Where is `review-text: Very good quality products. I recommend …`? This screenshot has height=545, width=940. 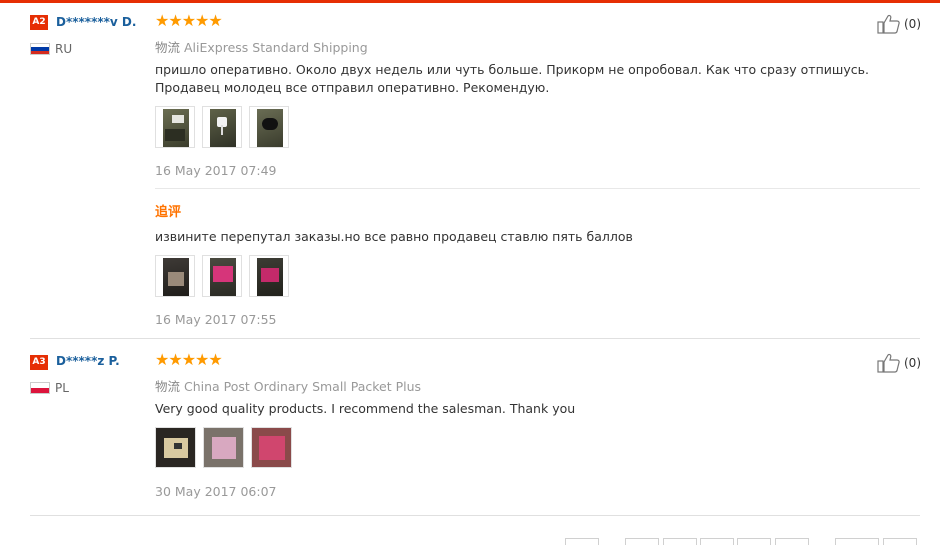
review-text: Very good quality products. I recommend … is located at coordinates (365, 408).